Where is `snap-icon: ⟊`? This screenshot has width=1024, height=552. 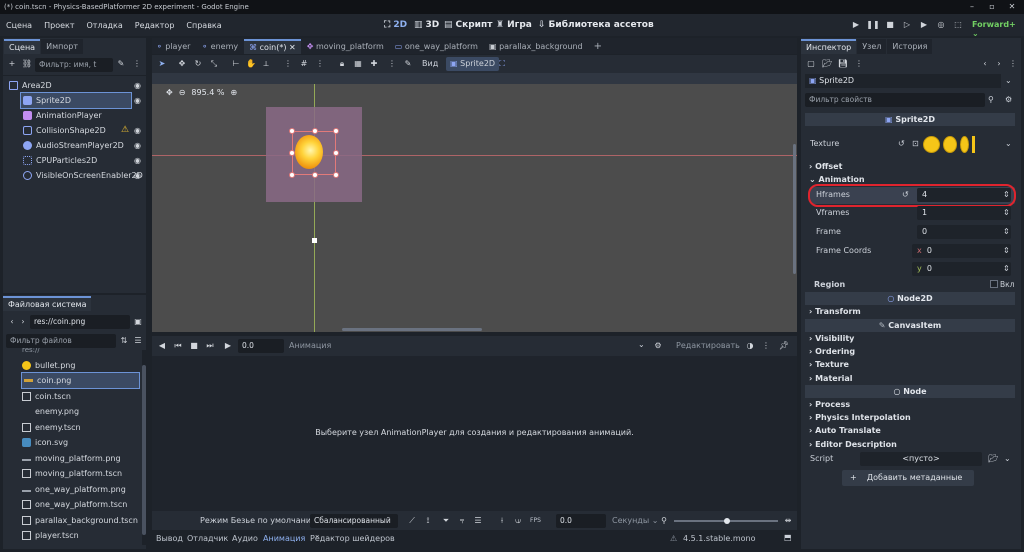 snap-icon: ⟊ is located at coordinates (502, 521).